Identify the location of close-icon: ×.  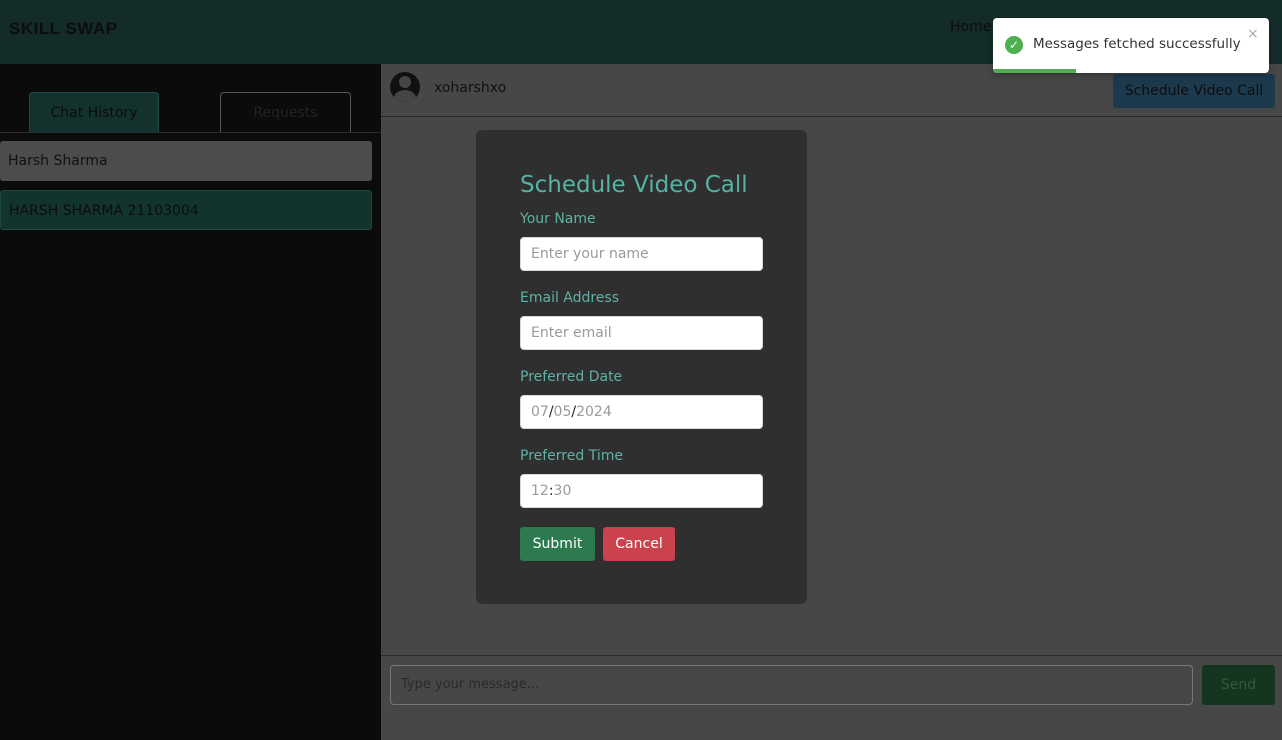
(1253, 34).